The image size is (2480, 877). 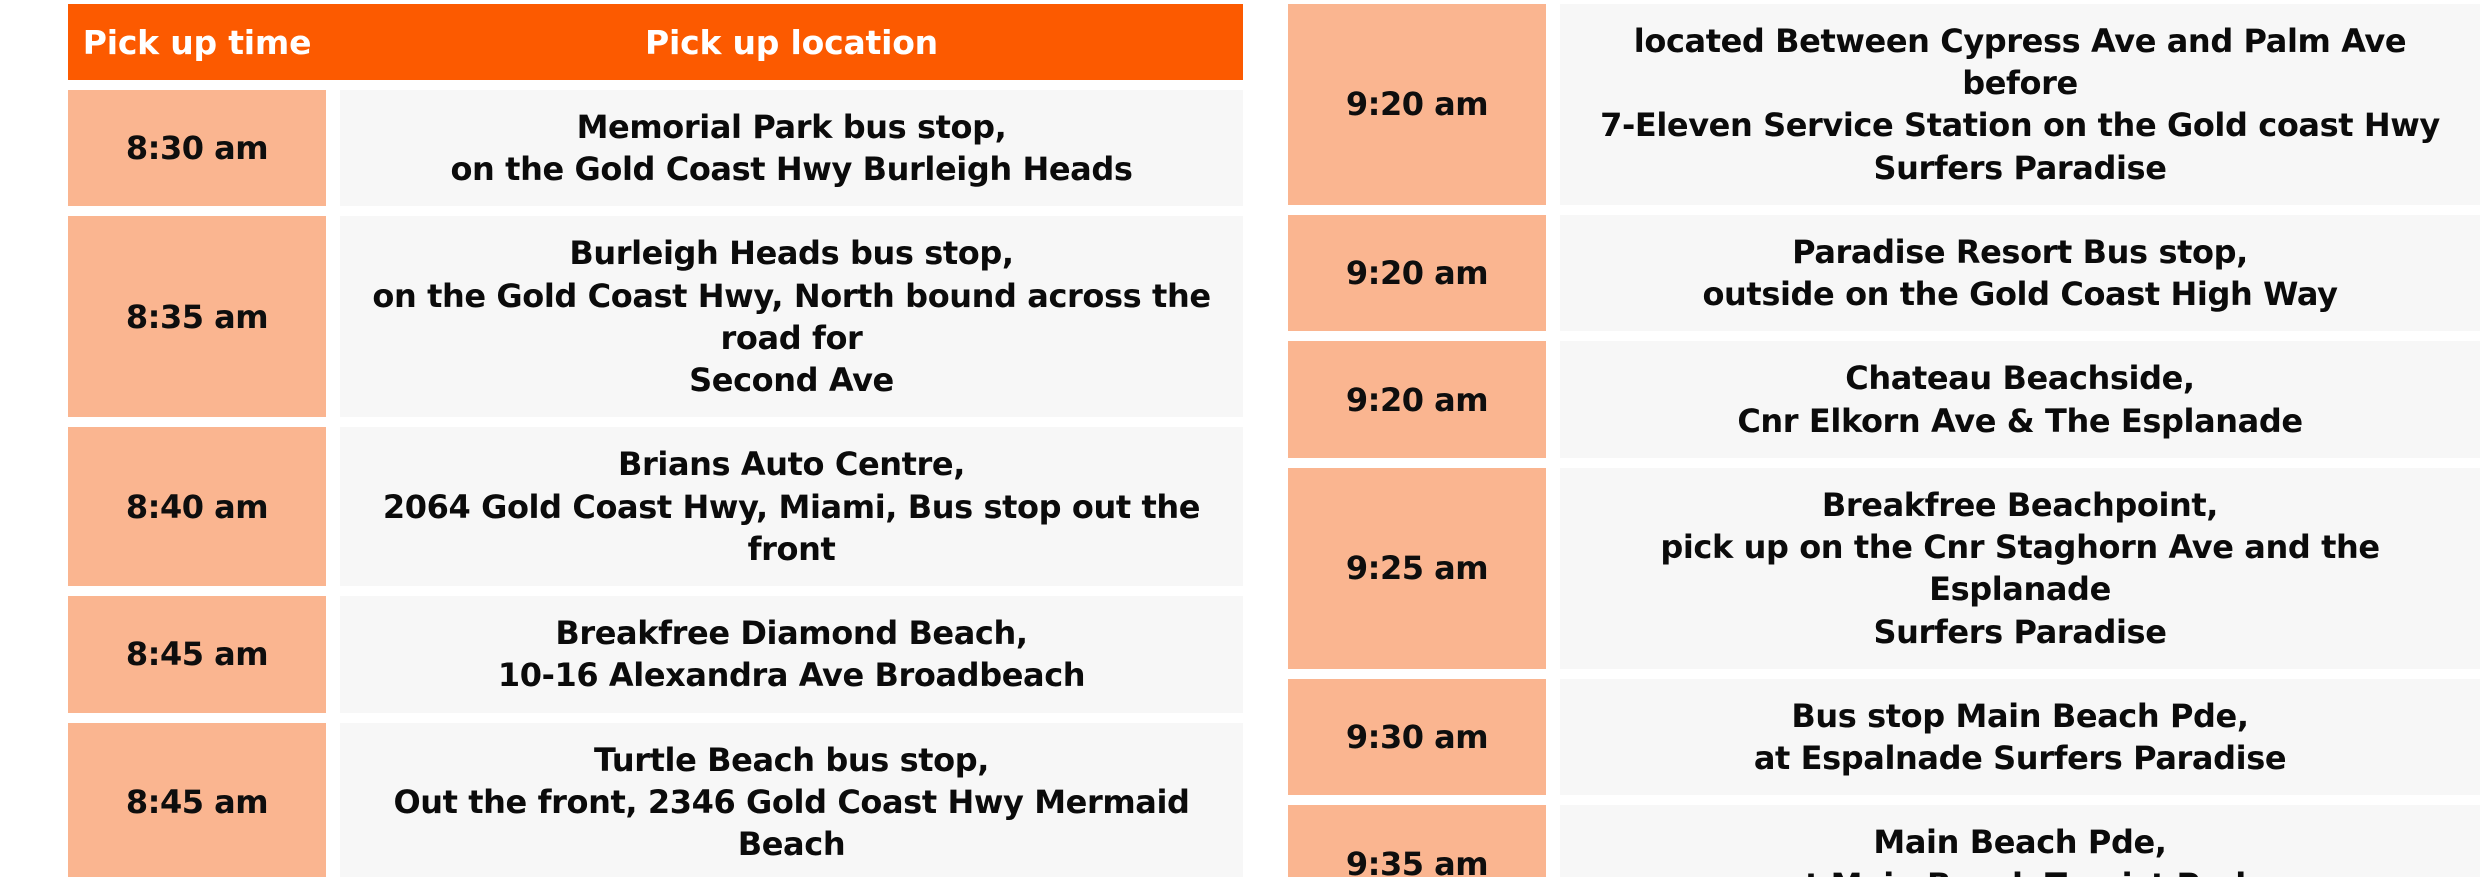 I want to click on location-line: outside on the Gold Coast High Way, so click(x=2020, y=294).